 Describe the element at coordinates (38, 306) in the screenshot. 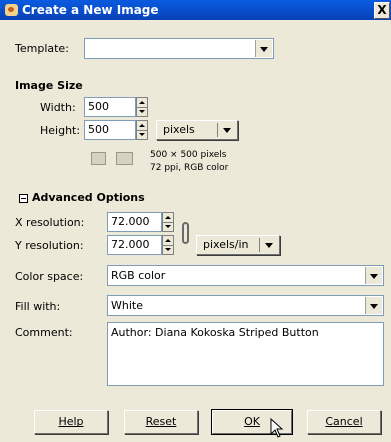

I see `fill-with-label: Fill with:` at that location.